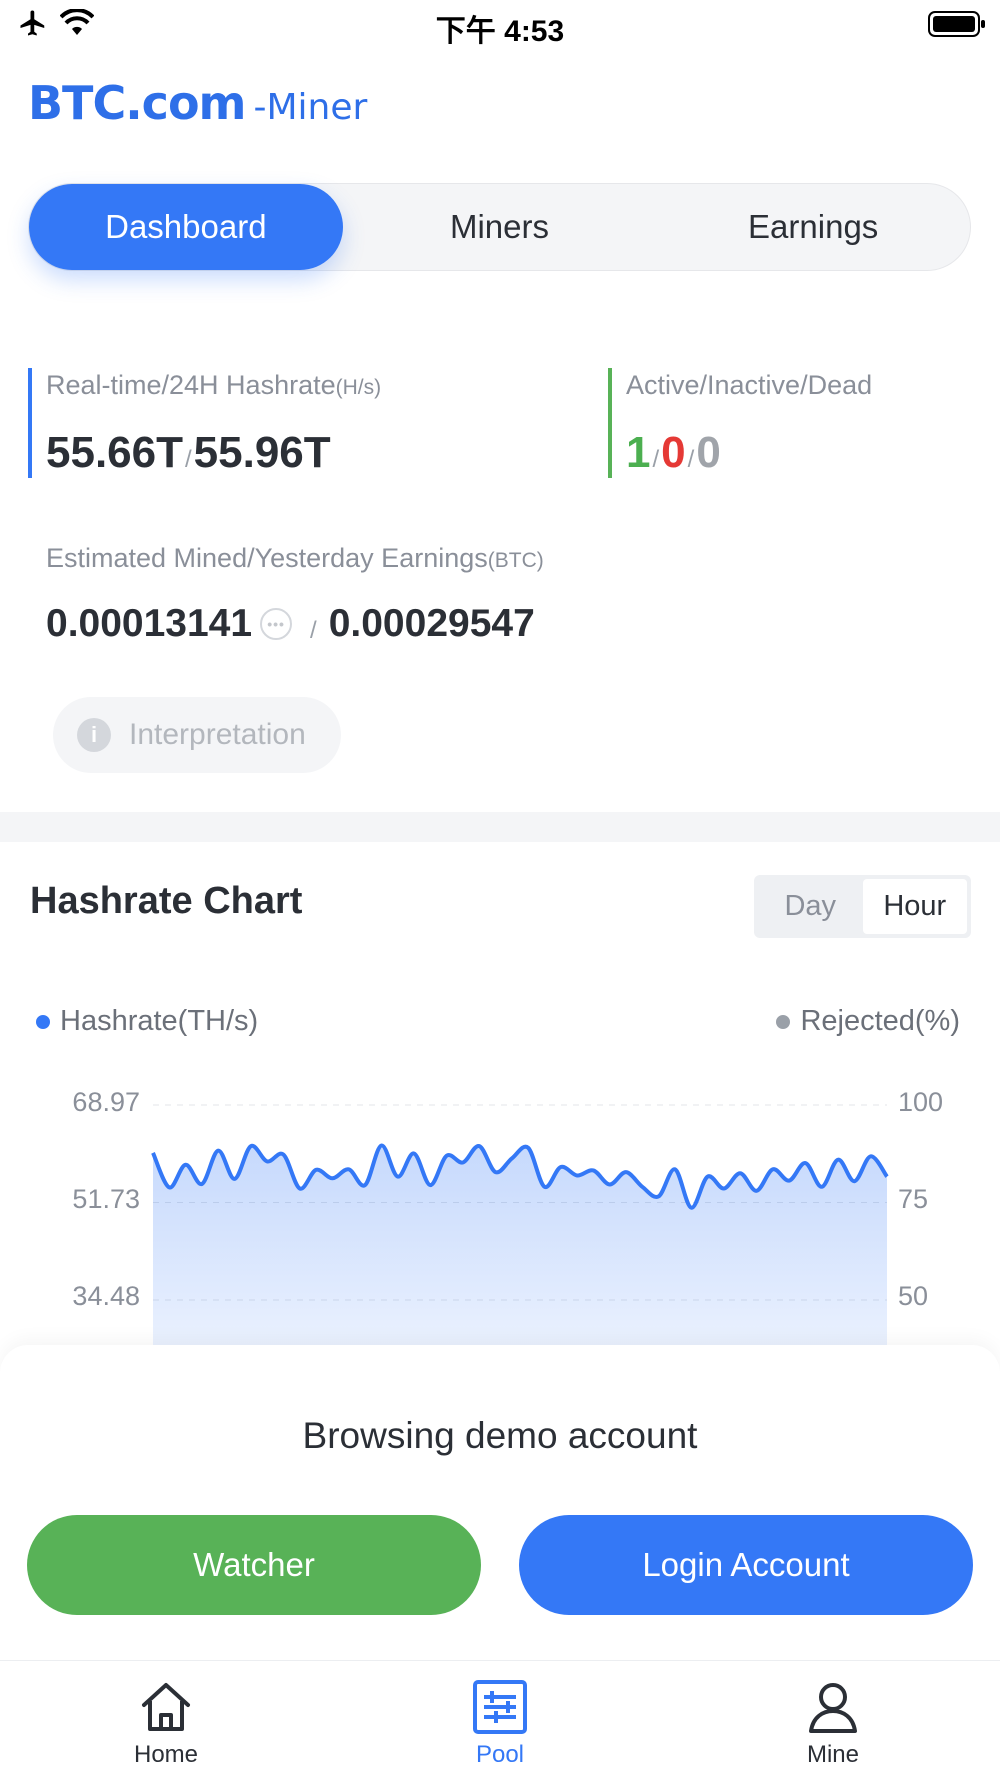  I want to click on legend-hashrate: Hashrate(TH/s), so click(147, 1021).